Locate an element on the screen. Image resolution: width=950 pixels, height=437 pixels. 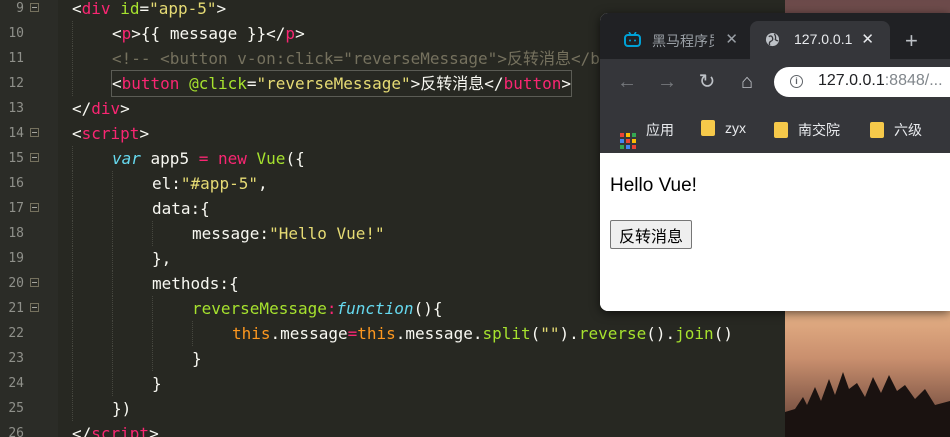
new-tab-button: + is located at coordinates (911, 41).